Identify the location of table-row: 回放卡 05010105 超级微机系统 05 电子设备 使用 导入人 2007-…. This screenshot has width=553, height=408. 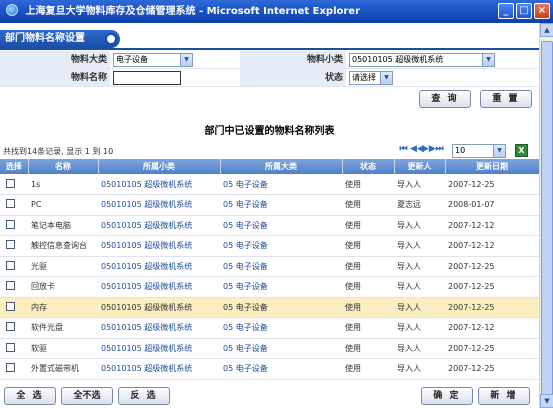
(269, 287).